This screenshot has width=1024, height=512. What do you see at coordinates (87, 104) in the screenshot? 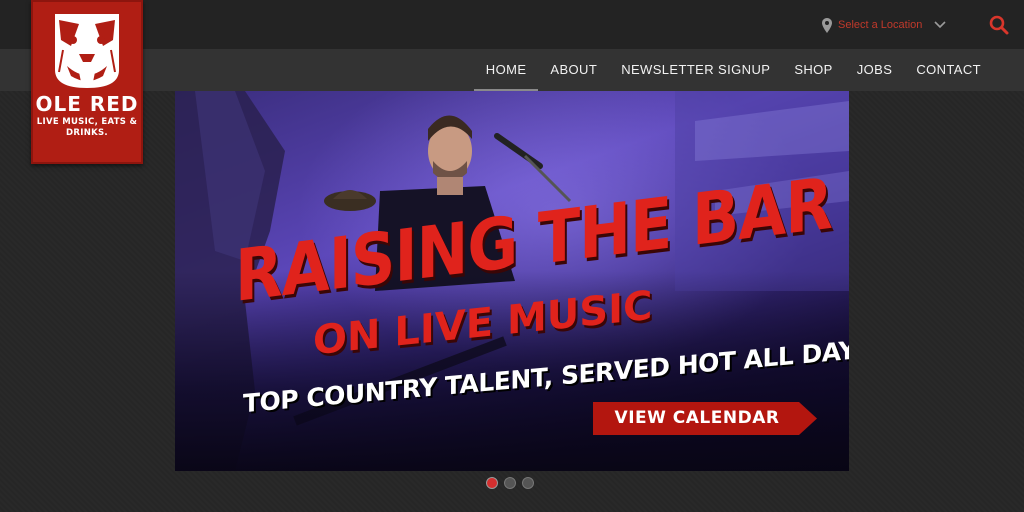
I see `logo-wordmark: OLE RED` at bounding box center [87, 104].